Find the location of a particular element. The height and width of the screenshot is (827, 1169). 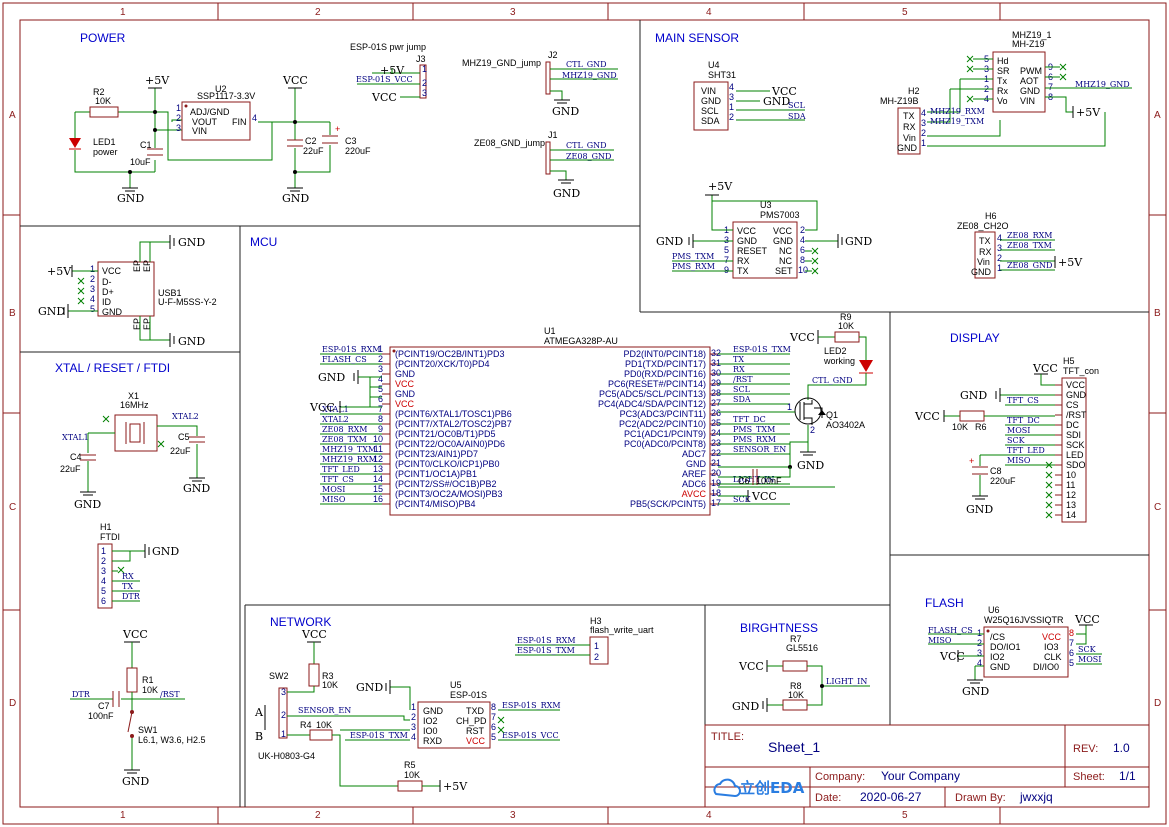

tft-pin-11: 11 is located at coordinates (1070, 485).